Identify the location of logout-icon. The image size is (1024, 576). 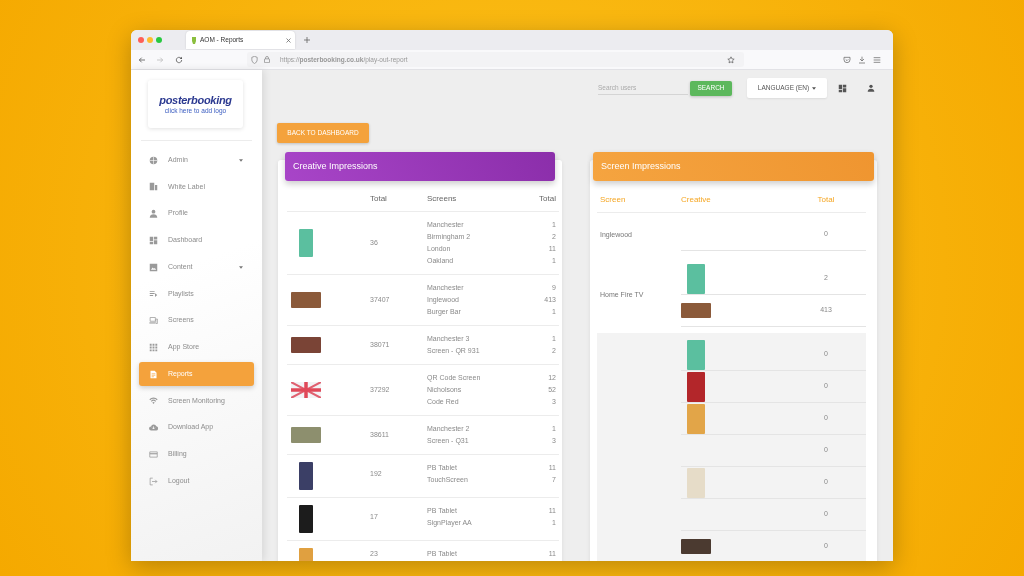
(153, 481).